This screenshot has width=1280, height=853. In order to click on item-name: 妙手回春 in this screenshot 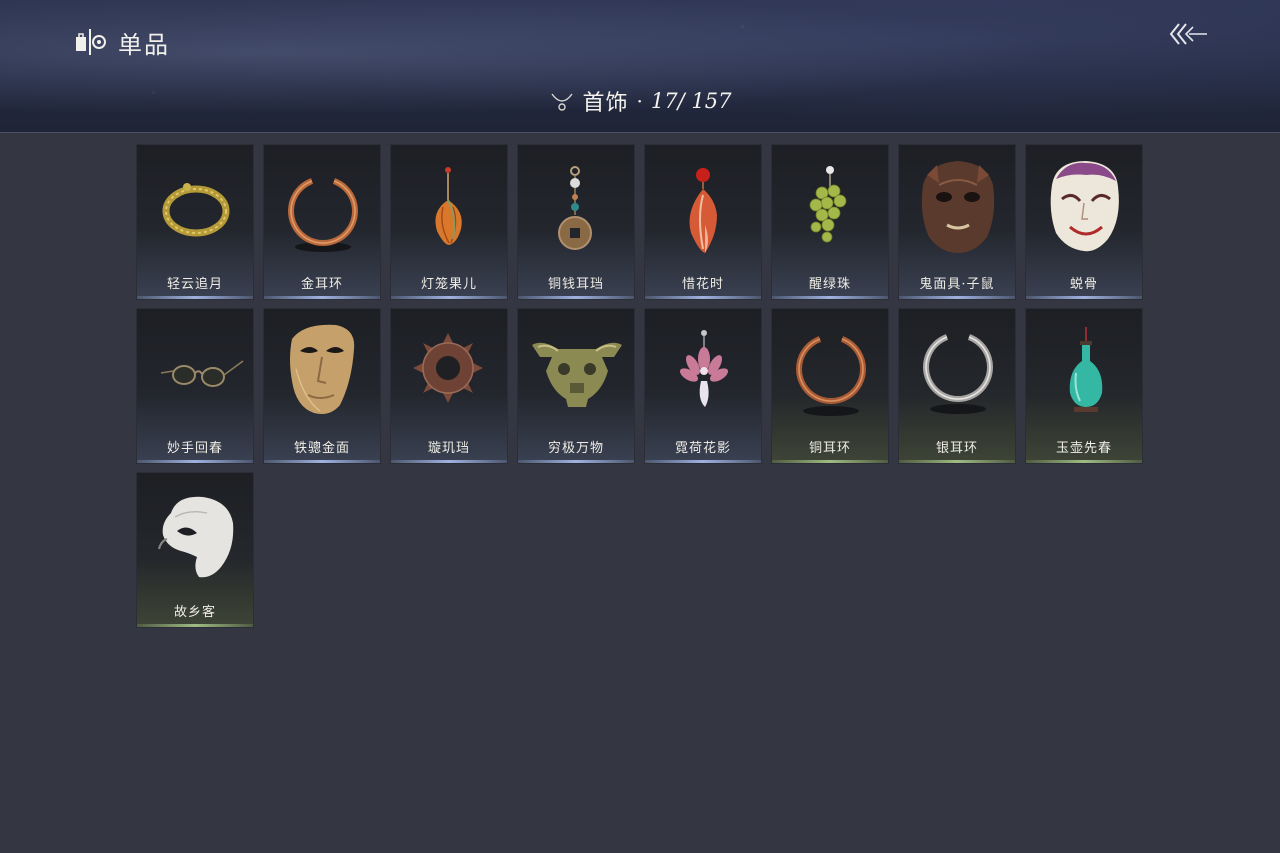, I will do `click(194, 448)`.